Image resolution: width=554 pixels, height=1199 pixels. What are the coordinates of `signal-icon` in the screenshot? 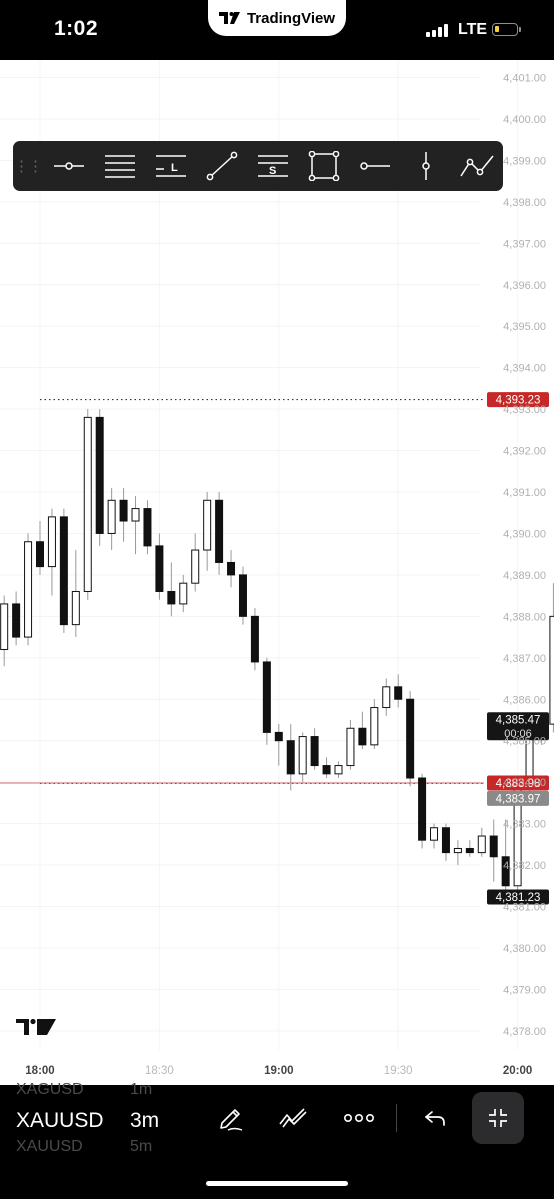 It's located at (437, 30).